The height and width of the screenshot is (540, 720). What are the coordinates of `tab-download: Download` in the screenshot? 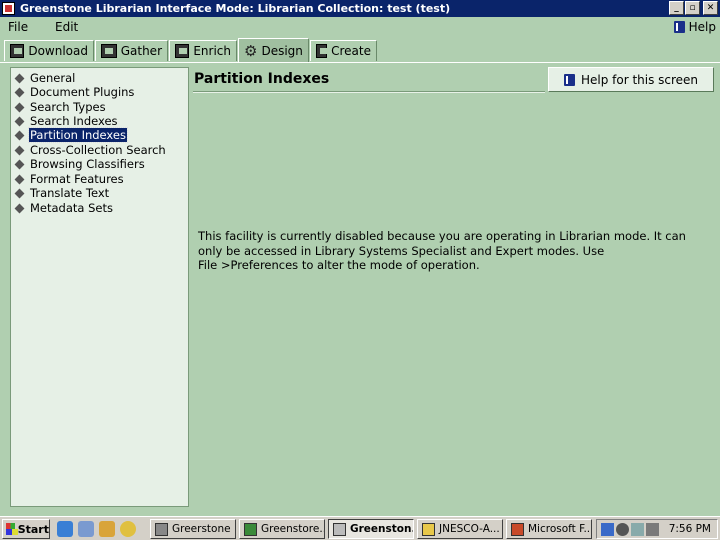 It's located at (49, 50).